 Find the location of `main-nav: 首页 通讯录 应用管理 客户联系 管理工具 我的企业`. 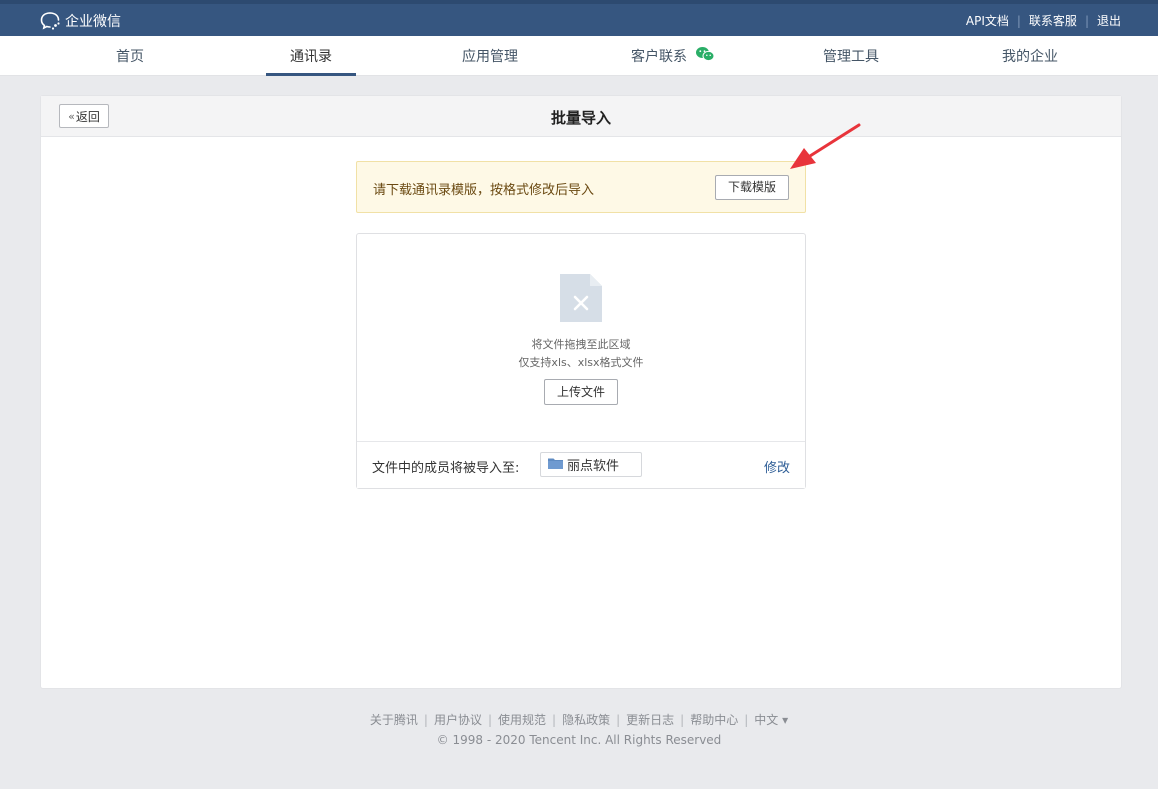

main-nav: 首页 通讯录 应用管理 客户联系 管理工具 我的企业 is located at coordinates (579, 56).